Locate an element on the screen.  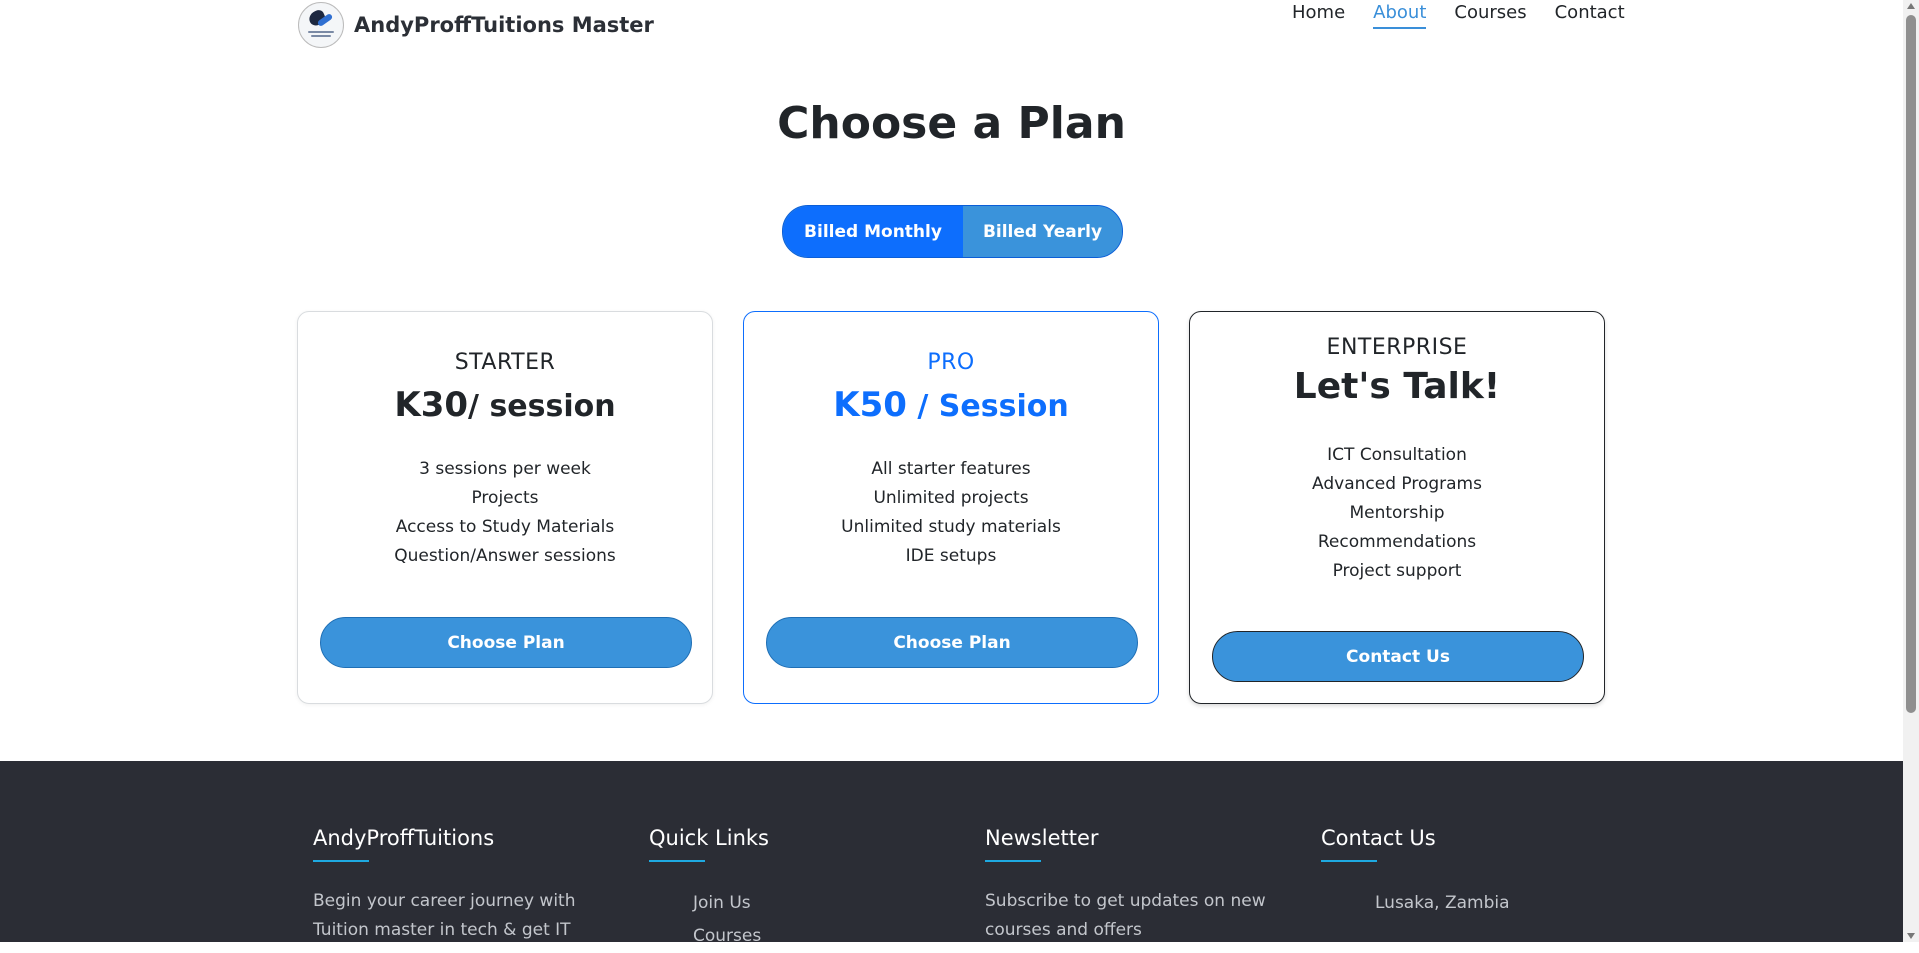
brand: AndyProffTuitions Master is located at coordinates (476, 25).